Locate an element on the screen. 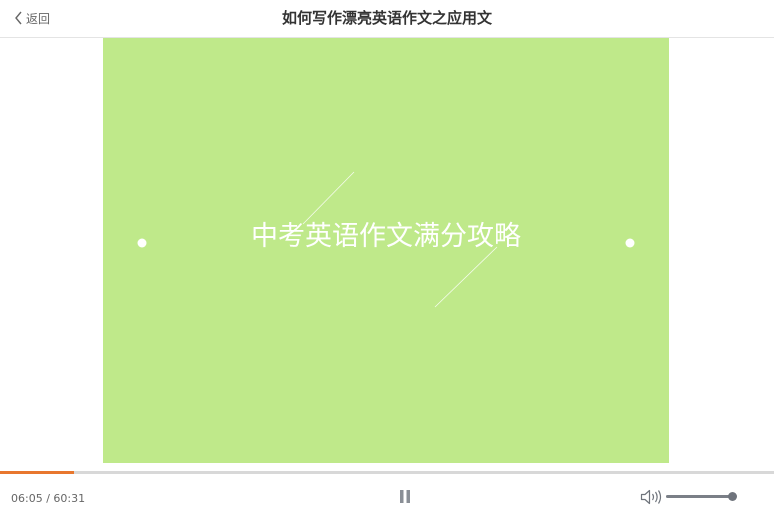  slide-line-lower is located at coordinates (466, 277).